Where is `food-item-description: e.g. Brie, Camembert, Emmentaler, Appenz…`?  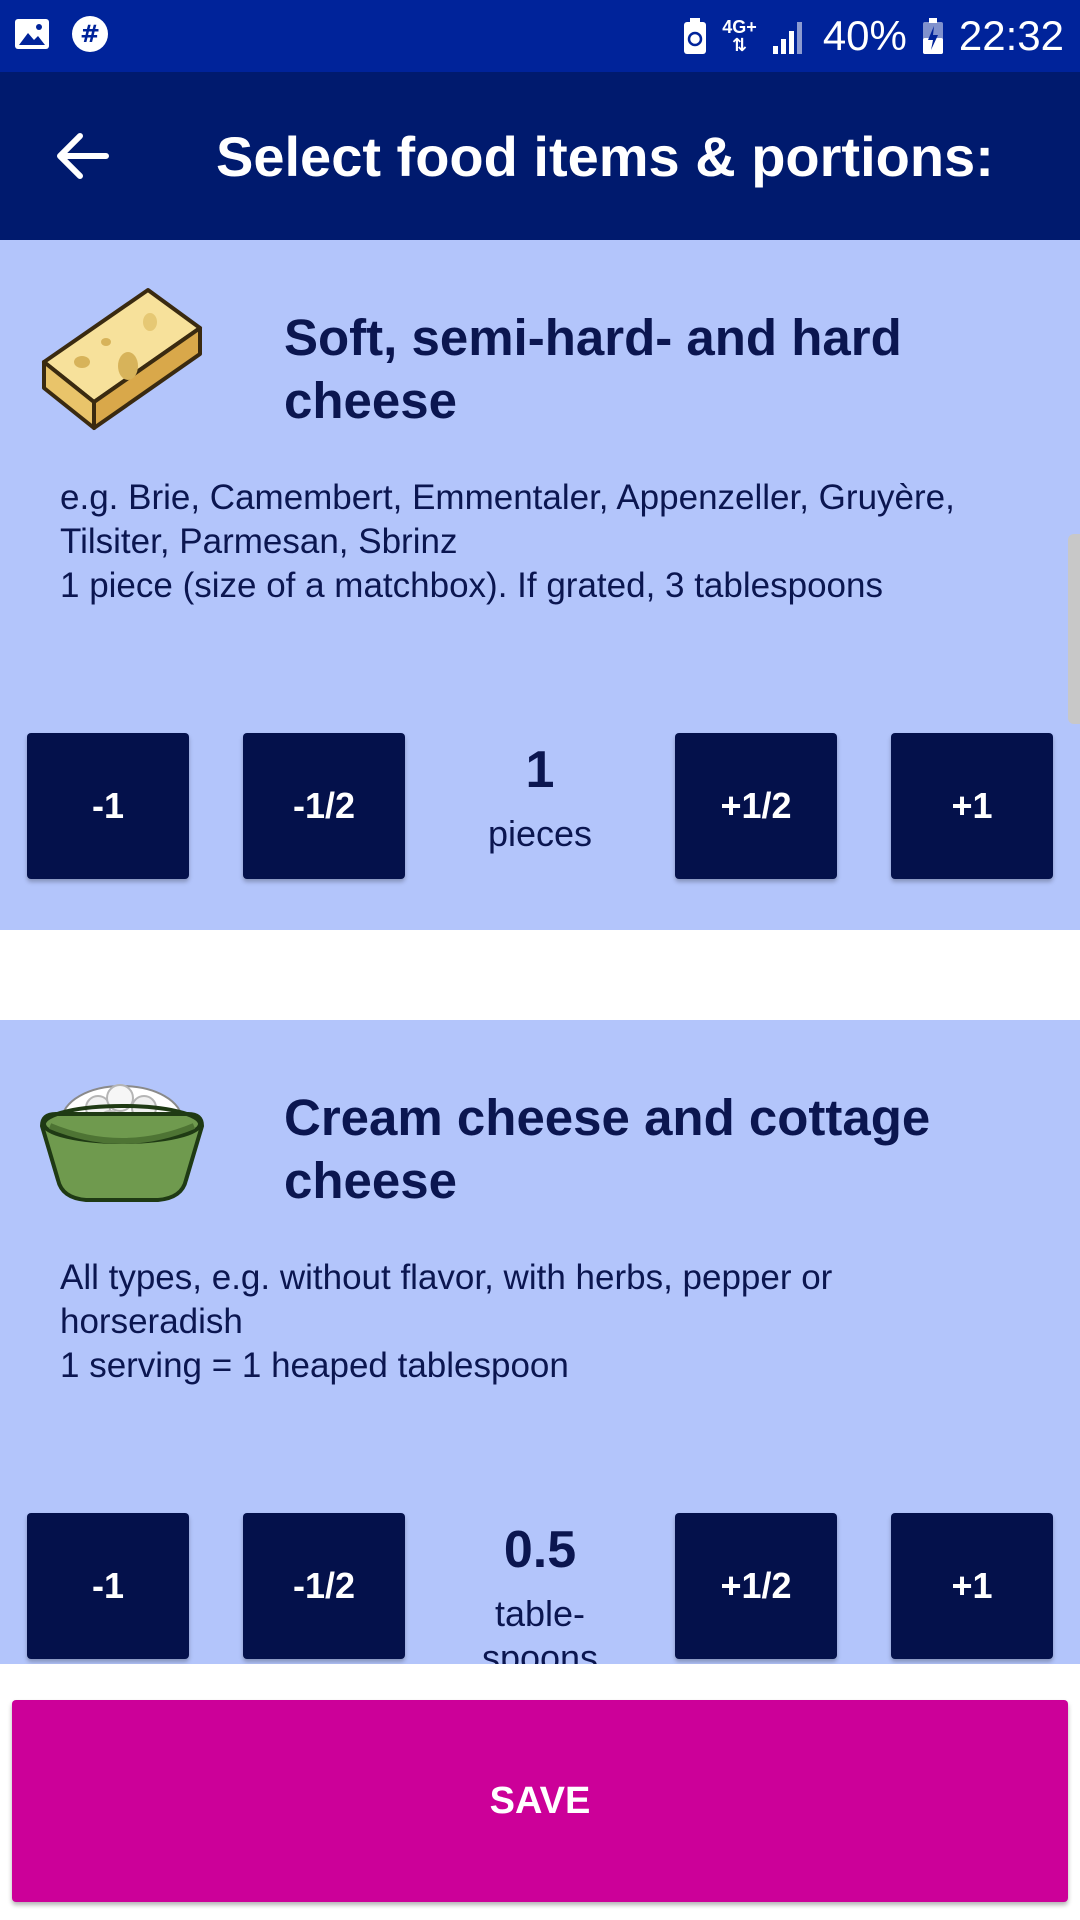 food-item-description: e.g. Brie, Camembert, Emmentaler, Appenz… is located at coordinates (507, 541).